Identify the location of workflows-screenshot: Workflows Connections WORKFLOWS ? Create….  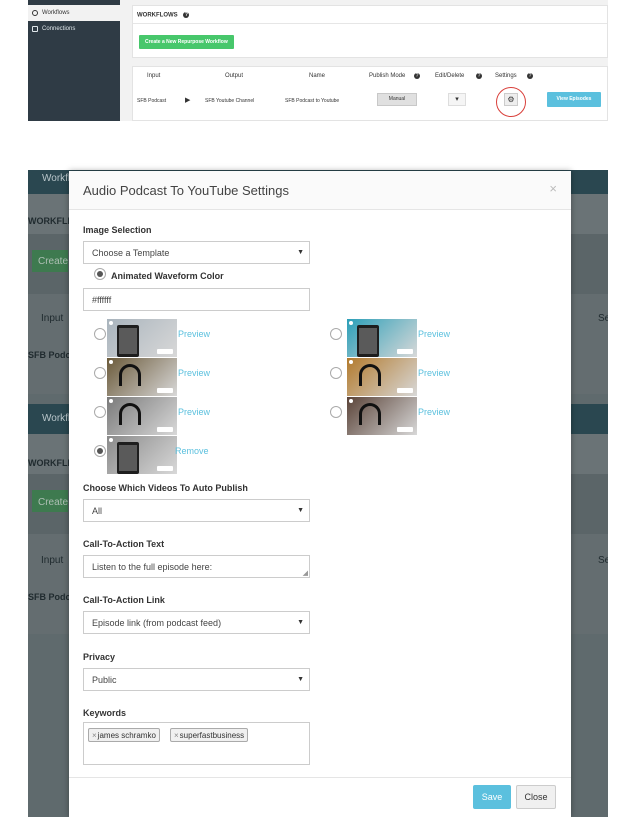
(318, 60).